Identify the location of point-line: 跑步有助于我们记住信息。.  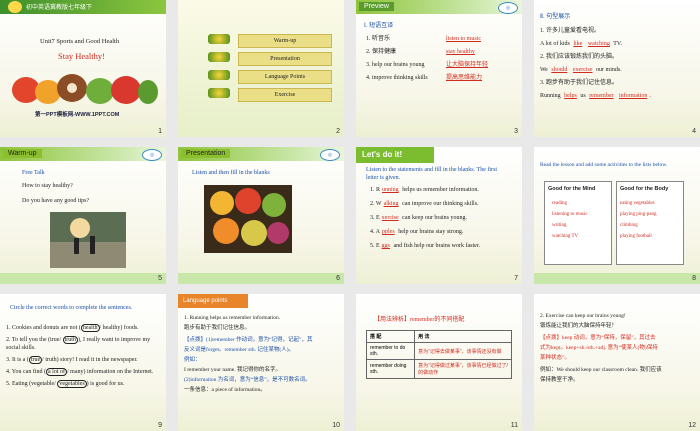
(217, 328).